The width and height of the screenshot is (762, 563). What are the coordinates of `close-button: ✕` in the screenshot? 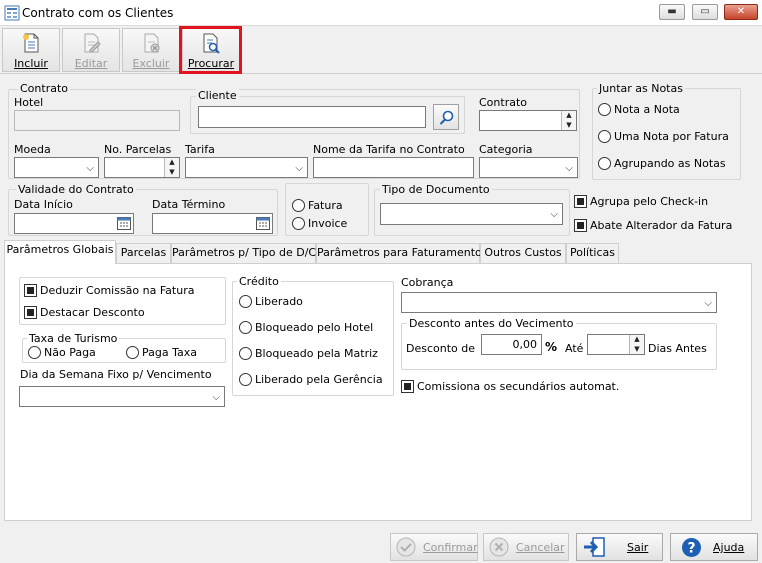 It's located at (741, 12).